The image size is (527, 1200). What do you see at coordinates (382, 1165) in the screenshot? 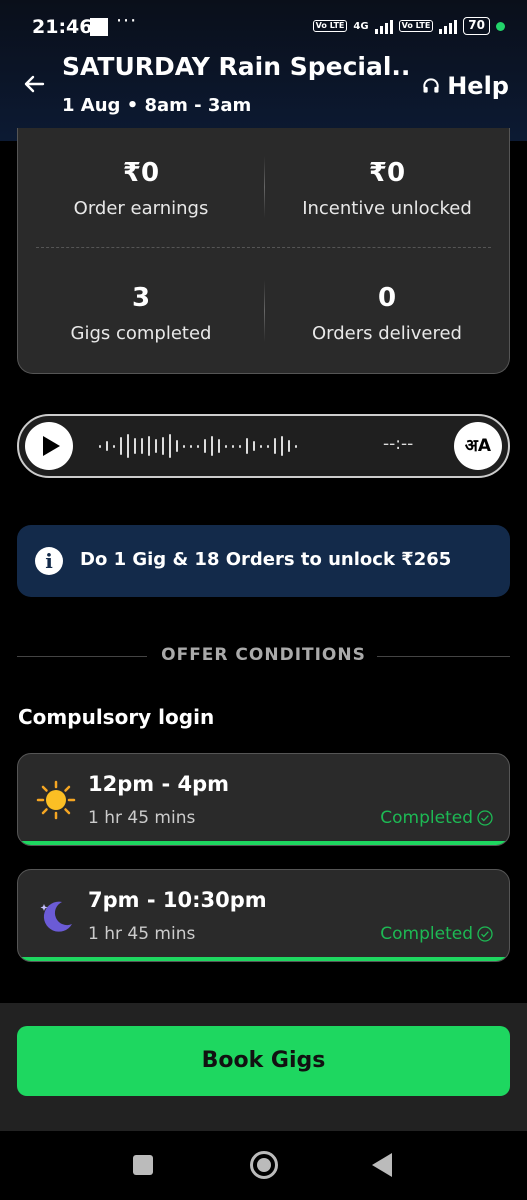
I see `back-icon` at bounding box center [382, 1165].